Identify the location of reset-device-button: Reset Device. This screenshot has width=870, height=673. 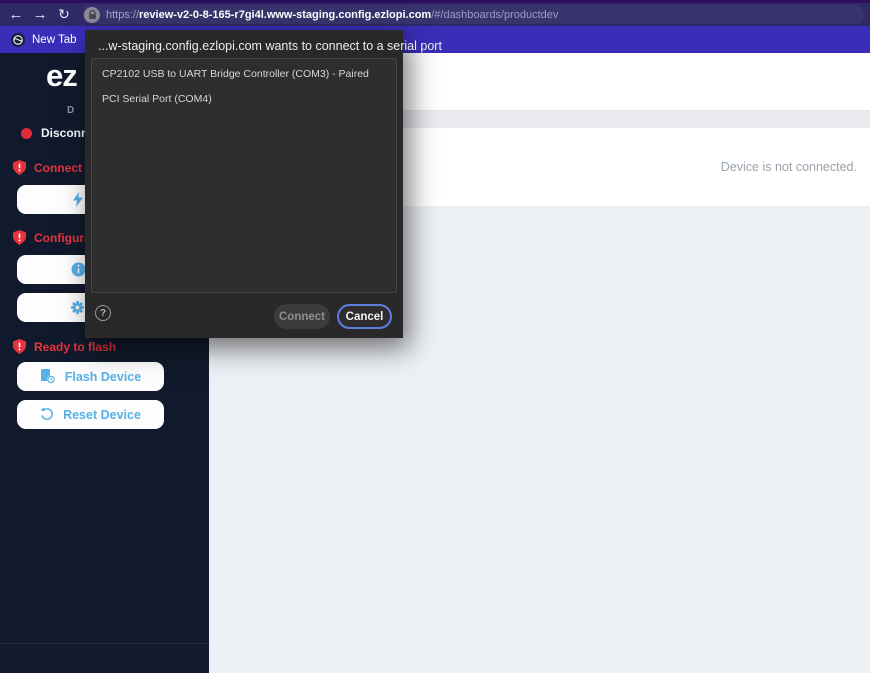
(90, 414).